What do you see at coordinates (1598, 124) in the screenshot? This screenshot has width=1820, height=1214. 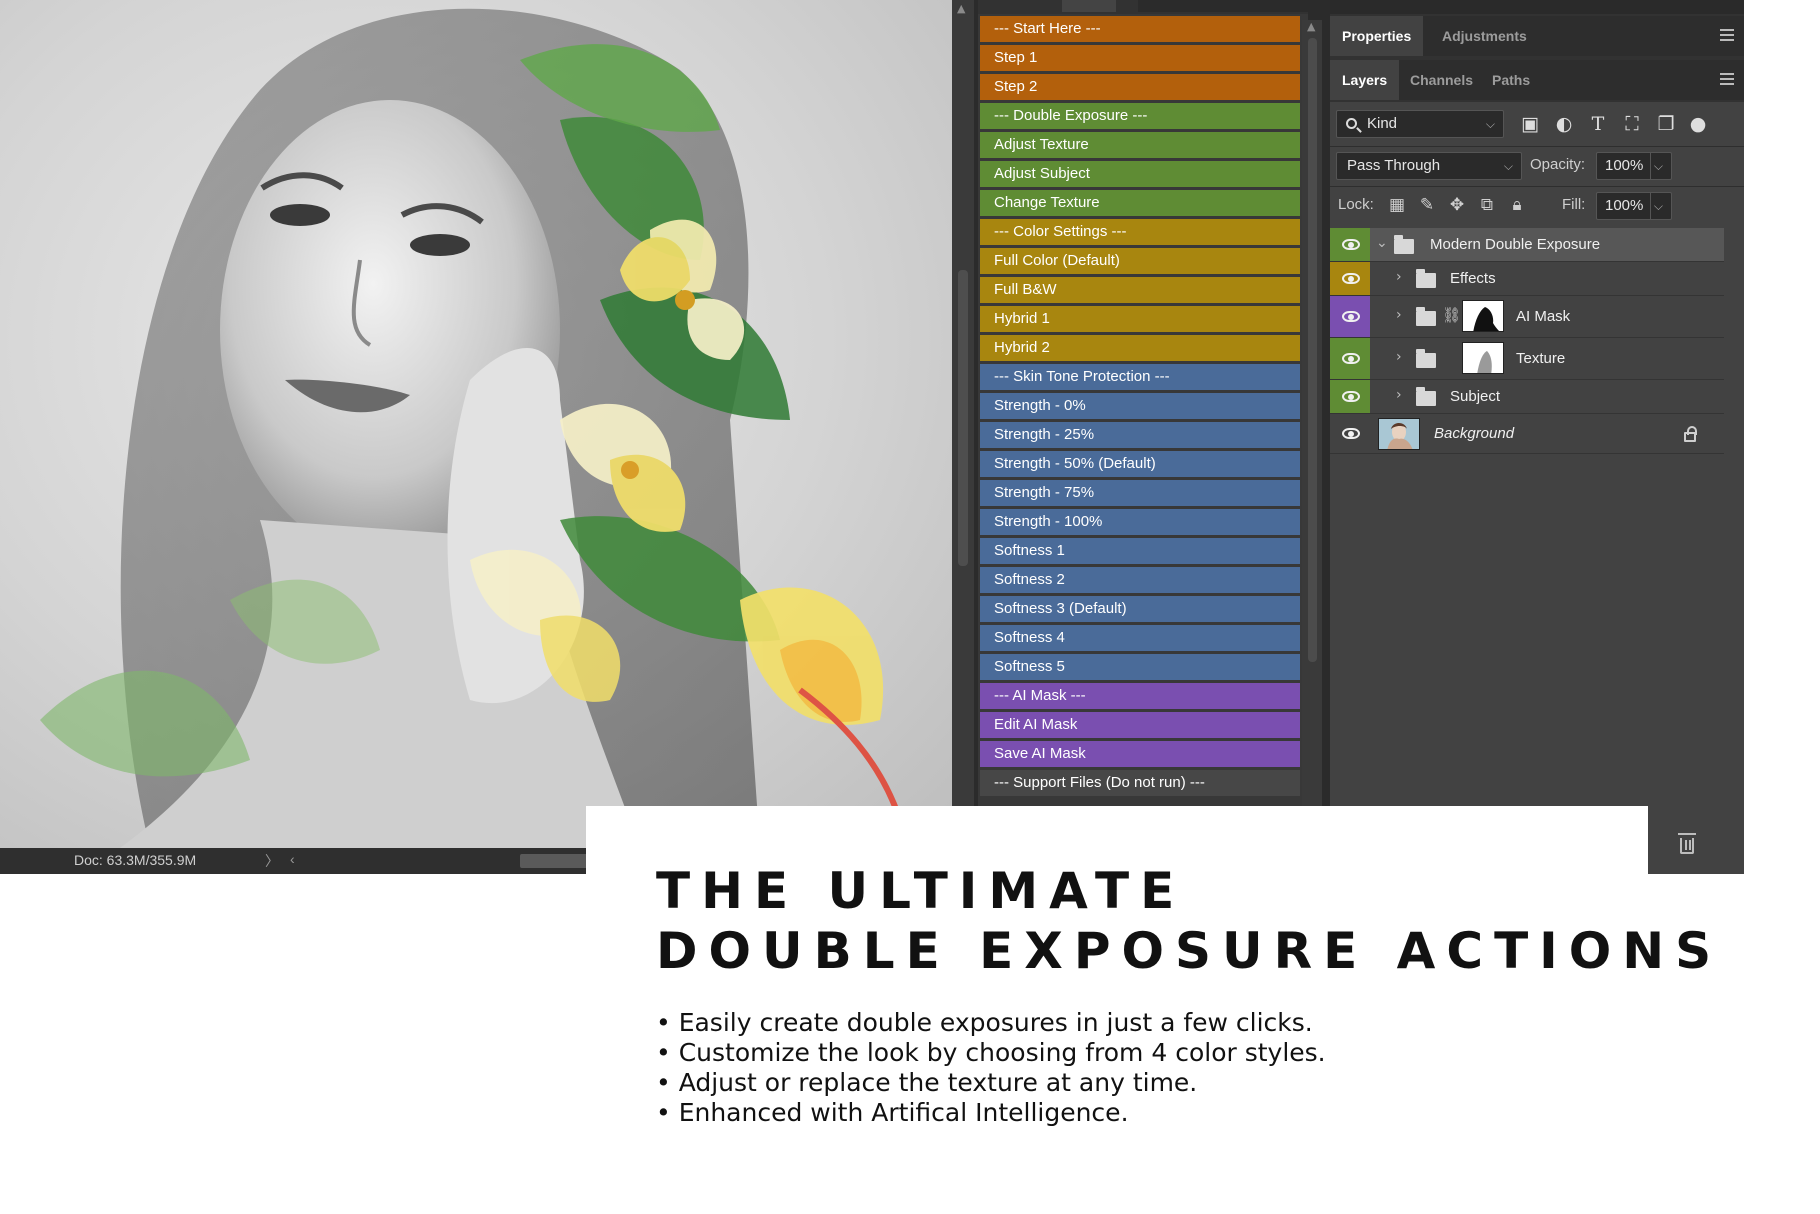 I see `type-filter-icon: T` at bounding box center [1598, 124].